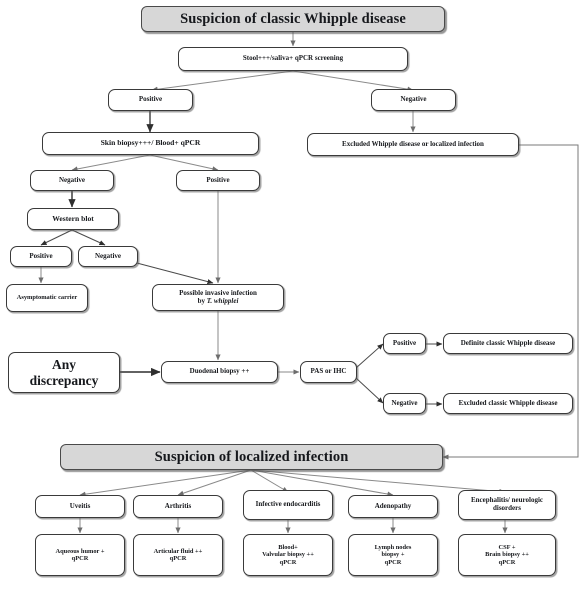 The width and height of the screenshot is (585, 593). Describe the element at coordinates (218, 180) in the screenshot. I see `node-skin-biopsy-positive: Positive` at that location.